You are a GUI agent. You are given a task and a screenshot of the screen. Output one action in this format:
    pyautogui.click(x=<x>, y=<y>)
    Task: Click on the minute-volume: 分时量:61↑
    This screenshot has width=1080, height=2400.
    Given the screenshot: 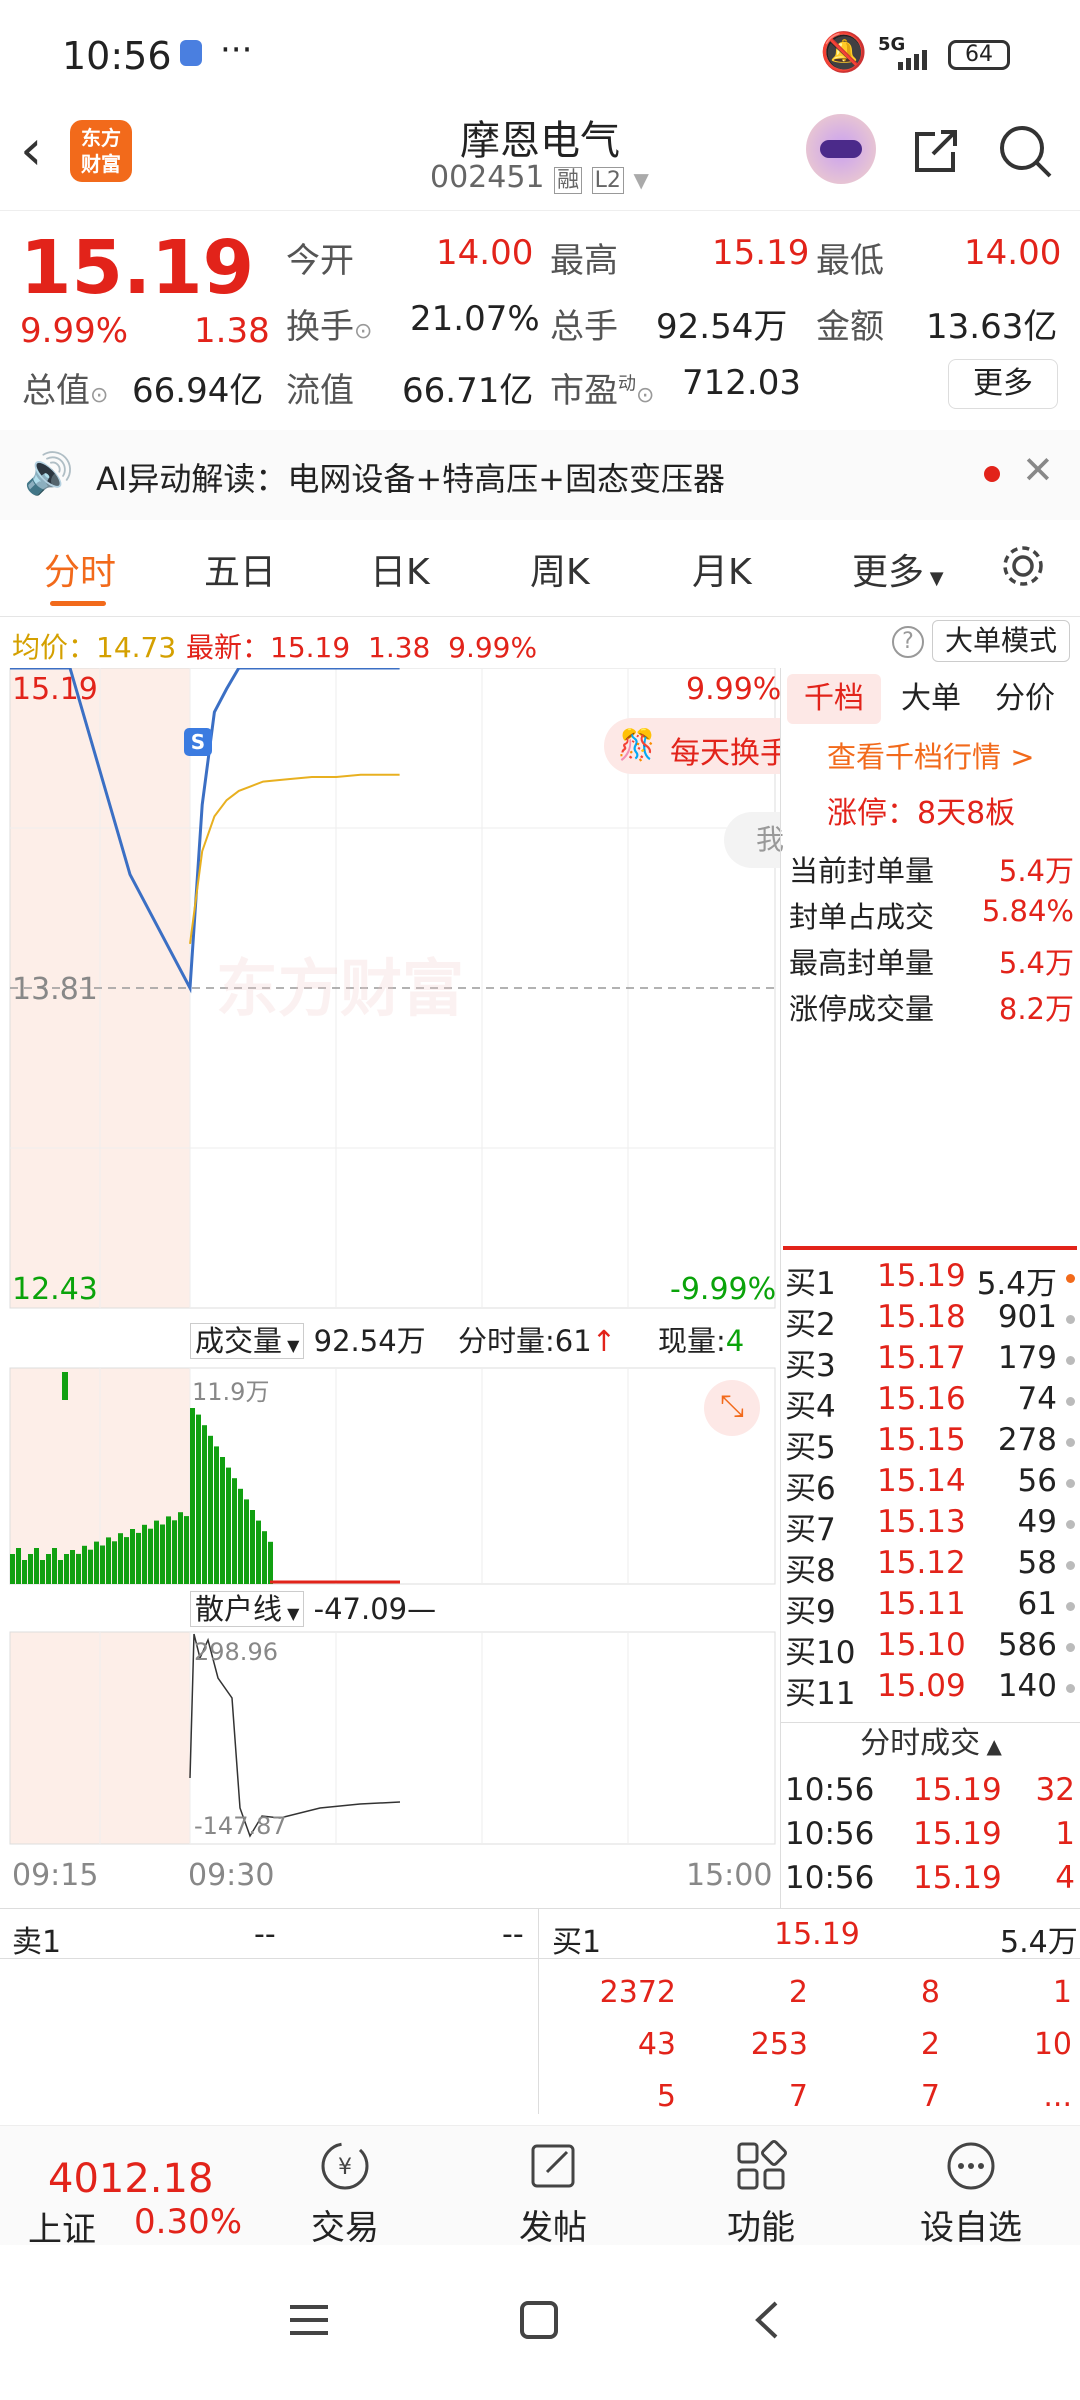 What is the action you would take?
    pyautogui.click(x=537, y=1341)
    